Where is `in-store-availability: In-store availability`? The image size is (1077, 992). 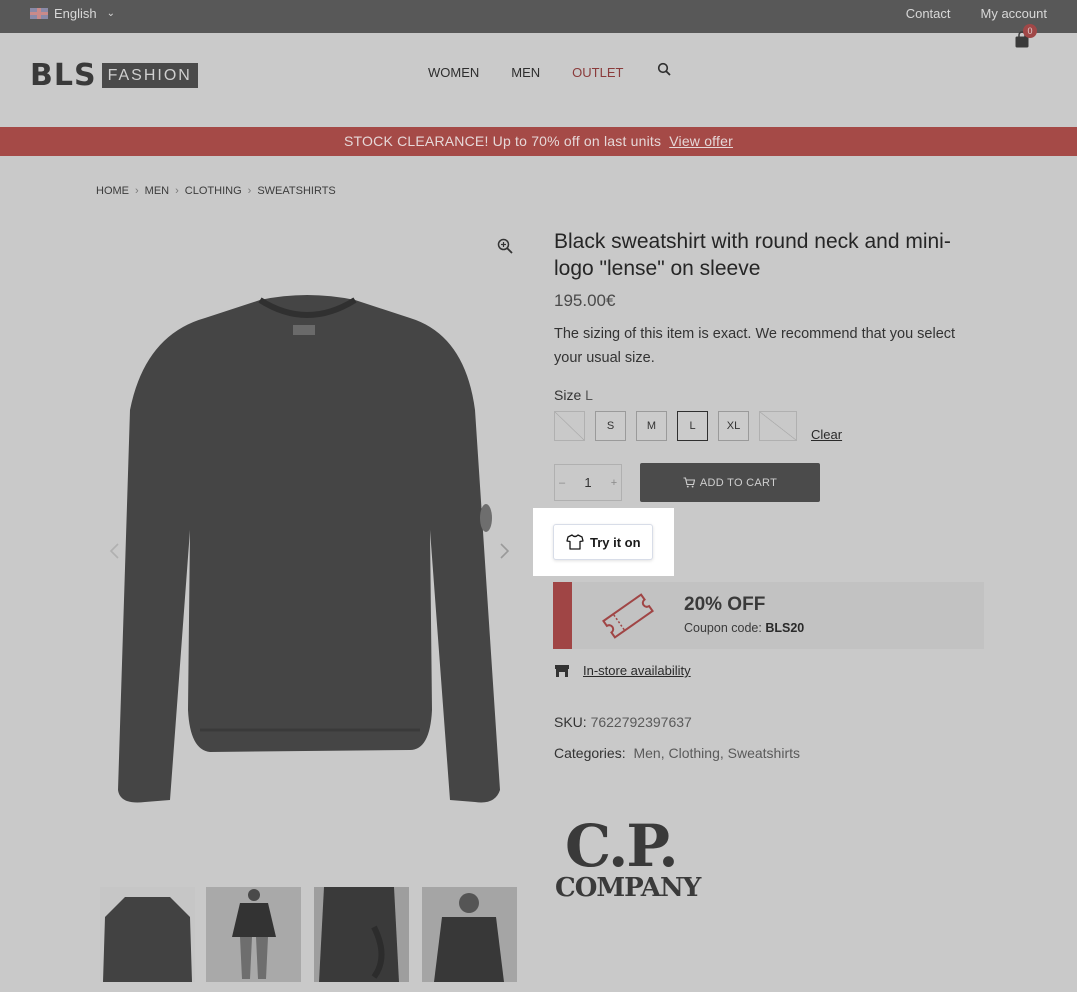 in-store-availability: In-store availability is located at coordinates (622, 670).